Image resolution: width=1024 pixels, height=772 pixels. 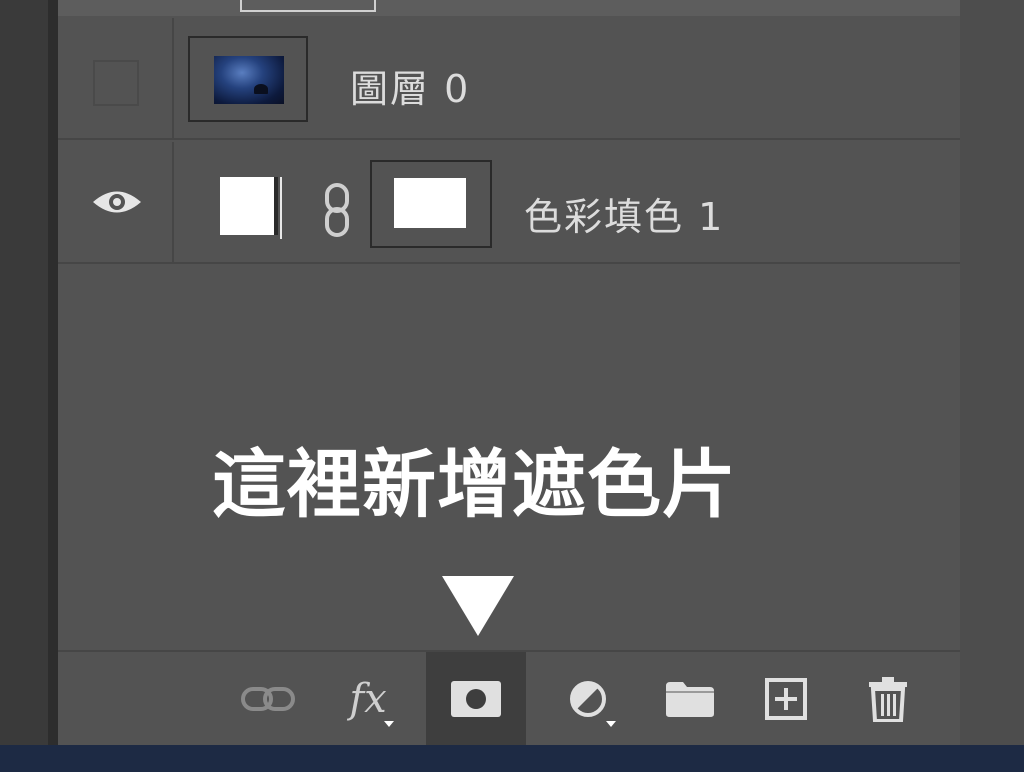 I want to click on new-layer-icon, so click(x=786, y=698).